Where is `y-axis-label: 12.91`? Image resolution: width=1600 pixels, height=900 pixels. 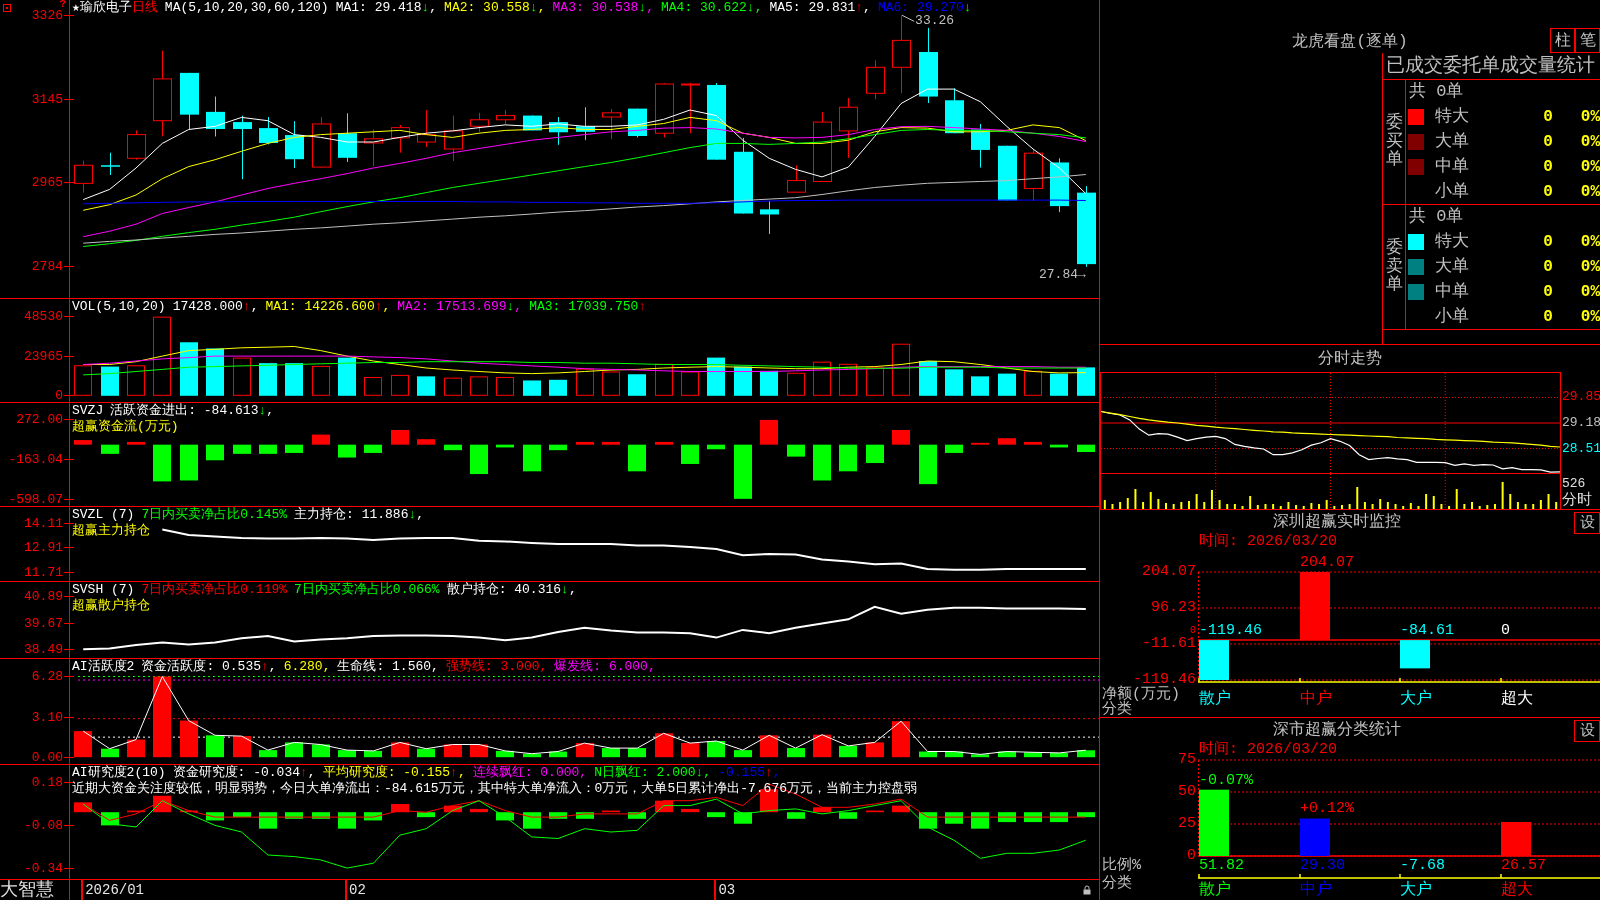 y-axis-label: 12.91 is located at coordinates (43, 548).